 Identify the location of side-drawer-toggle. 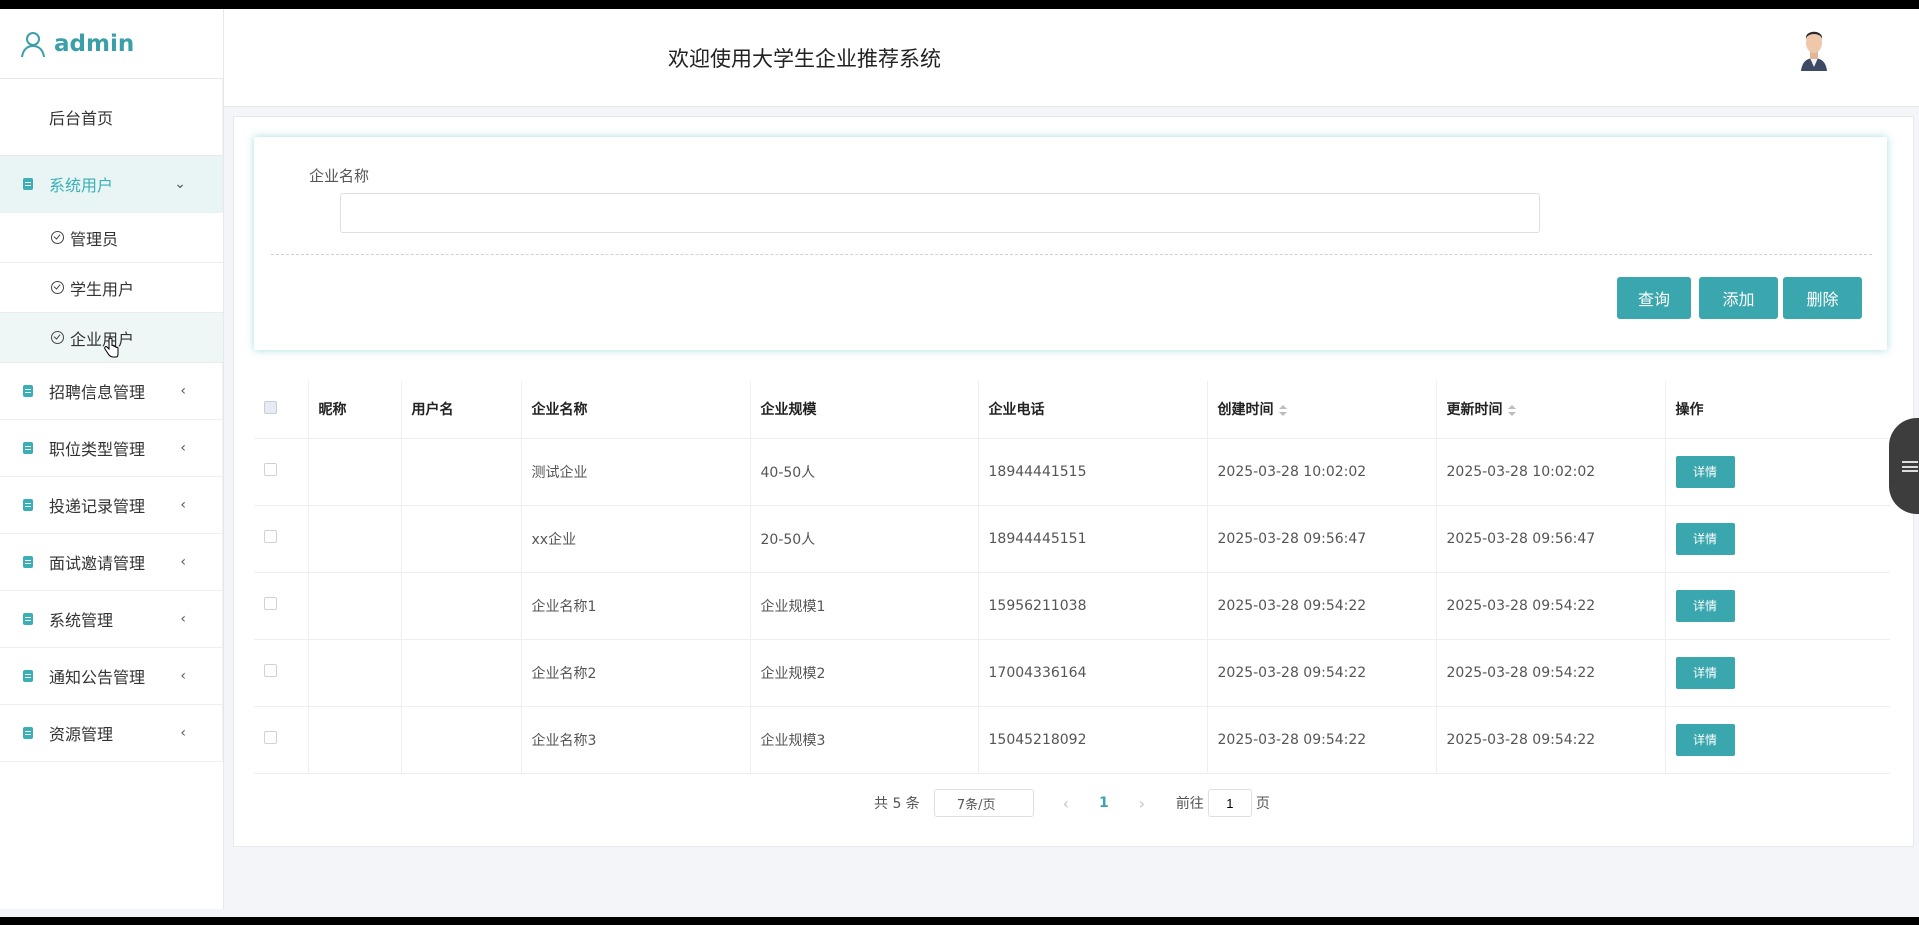
(1904, 466).